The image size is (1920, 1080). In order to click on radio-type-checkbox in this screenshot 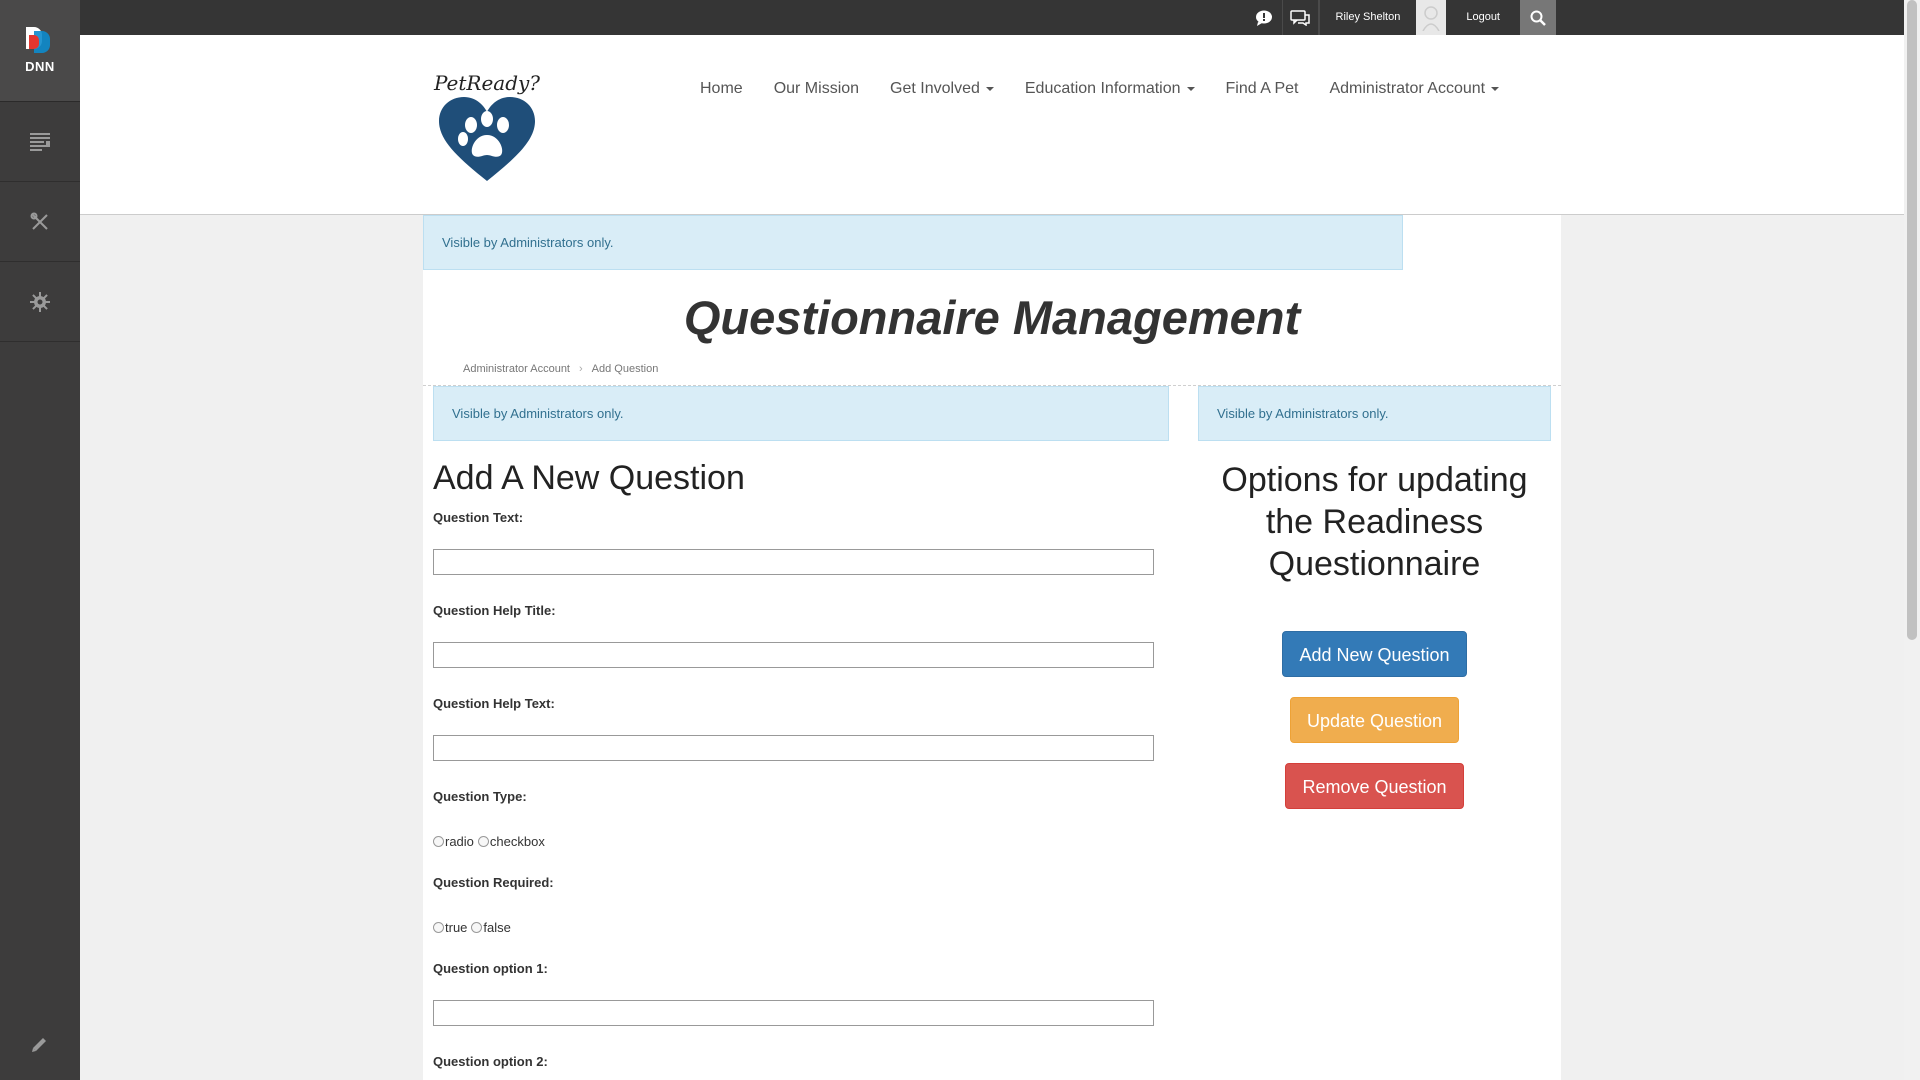, I will do `click(483, 841)`.